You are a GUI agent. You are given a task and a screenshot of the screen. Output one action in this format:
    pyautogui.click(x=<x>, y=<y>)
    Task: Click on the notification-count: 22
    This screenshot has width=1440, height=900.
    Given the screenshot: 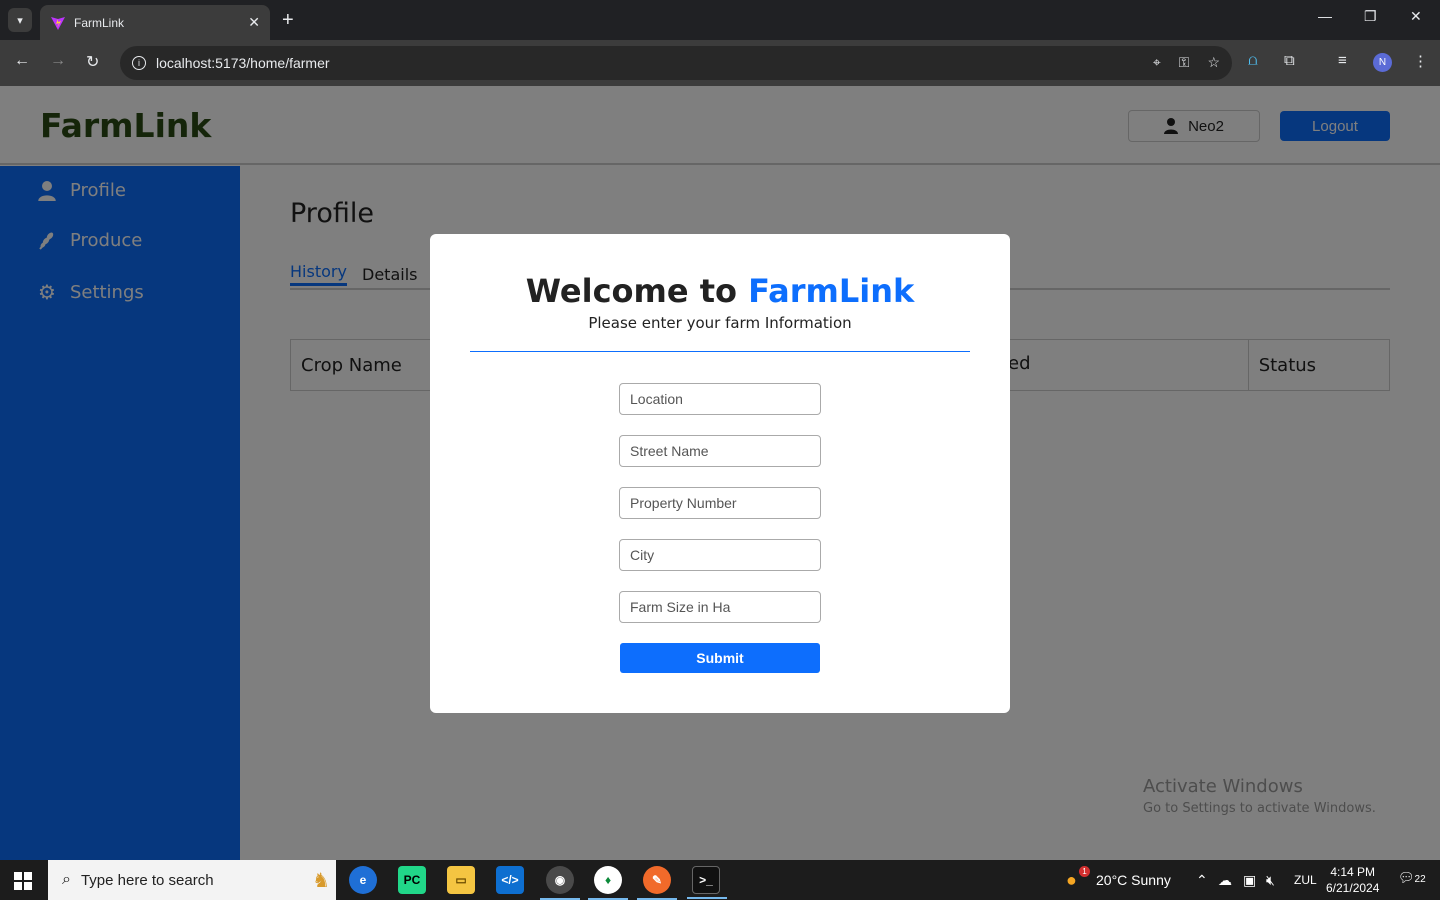 What is the action you would take?
    pyautogui.click(x=1420, y=879)
    